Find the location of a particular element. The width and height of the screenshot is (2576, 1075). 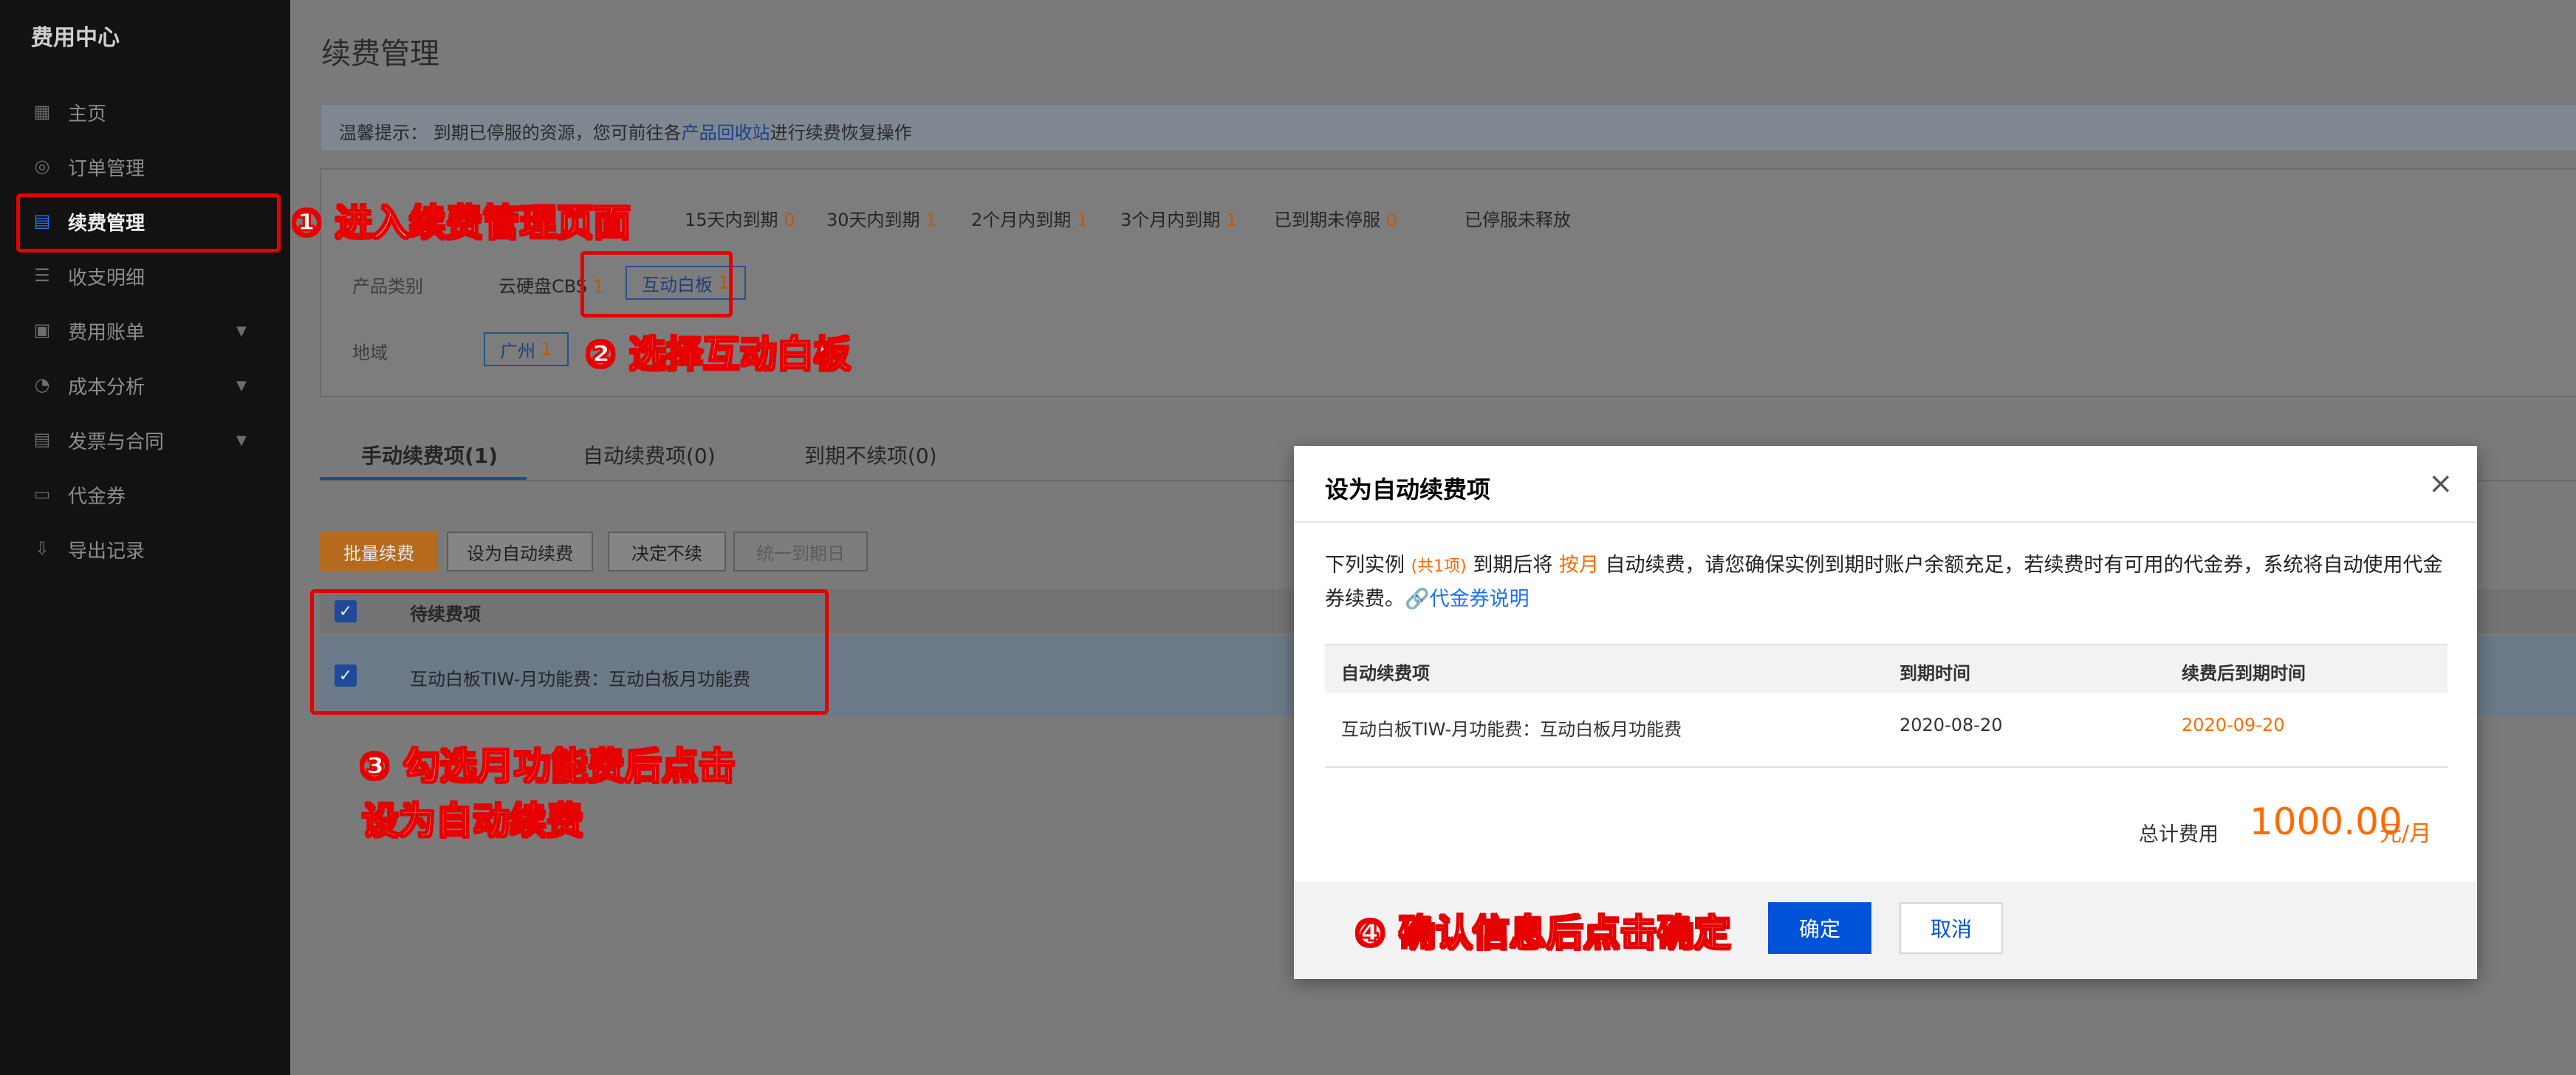

sidebar-item-label: 订单管理 is located at coordinates (106, 169).